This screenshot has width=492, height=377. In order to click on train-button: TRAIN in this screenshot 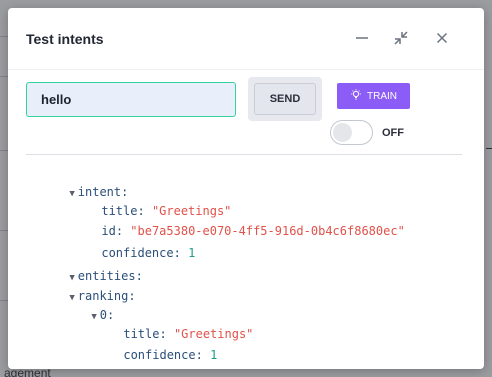, I will do `click(373, 96)`.